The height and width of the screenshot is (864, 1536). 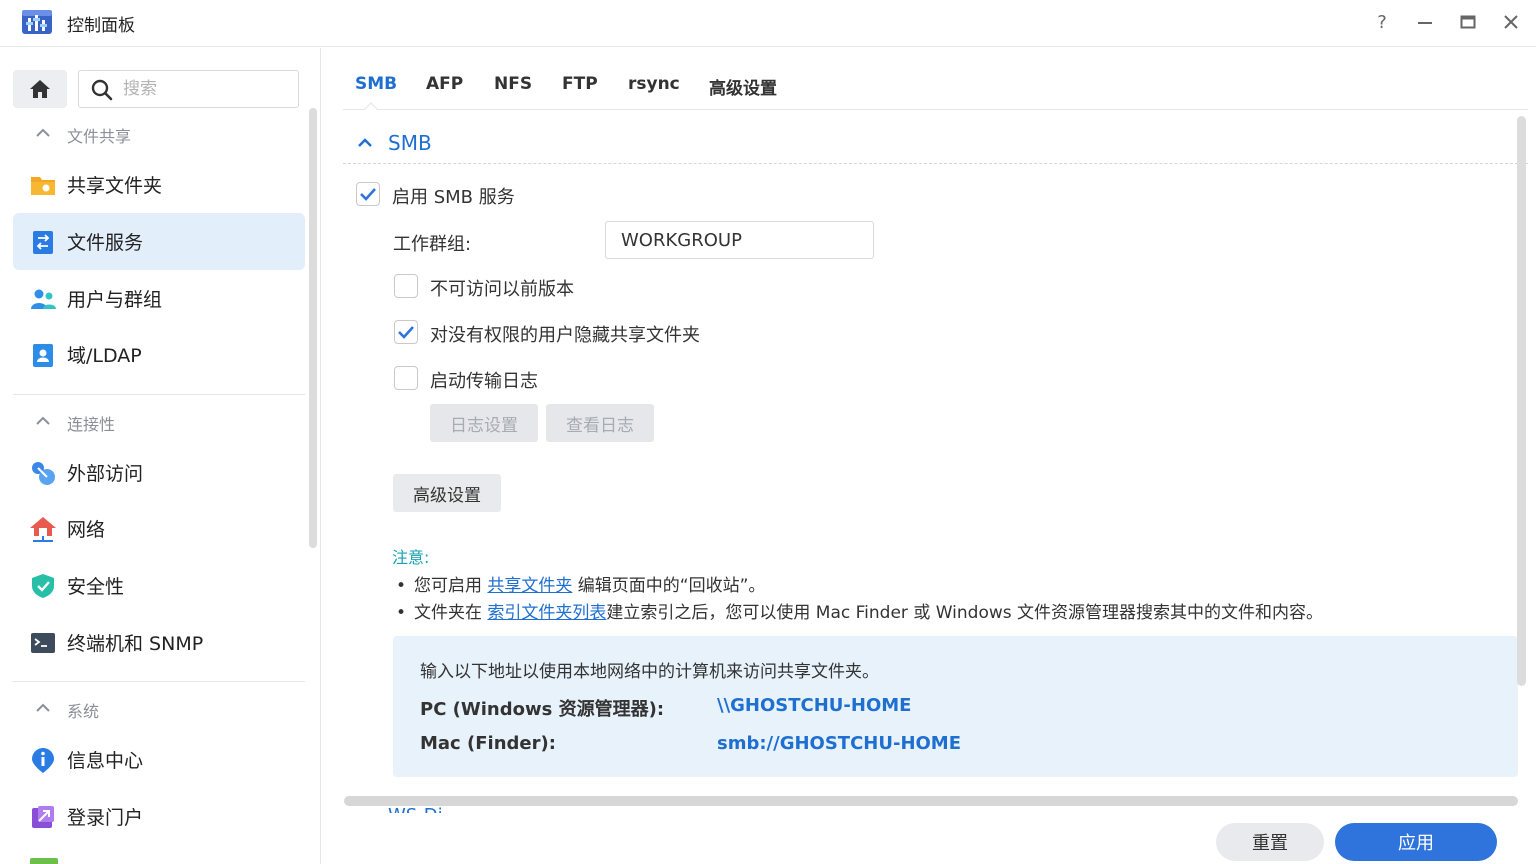 I want to click on log-settings-button: 日志设置, so click(x=484, y=423).